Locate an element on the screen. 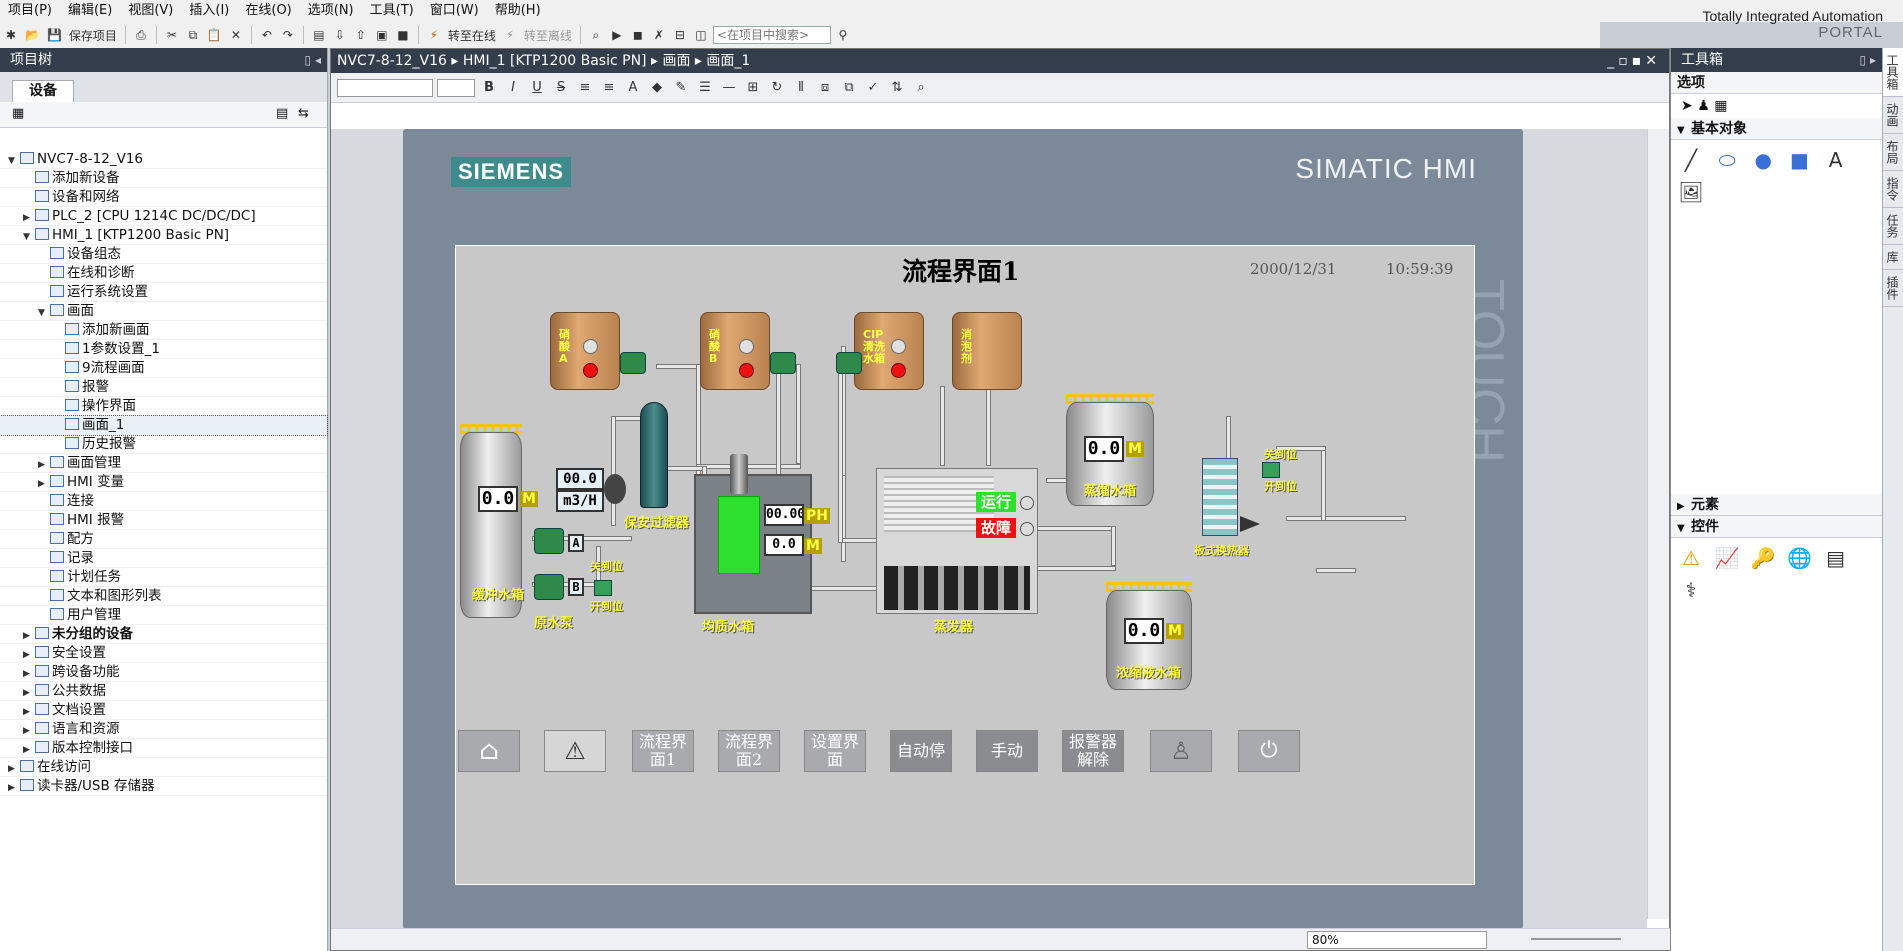 This screenshot has height=951, width=1903. tree-node: 9流程画面 is located at coordinates (163, 368).